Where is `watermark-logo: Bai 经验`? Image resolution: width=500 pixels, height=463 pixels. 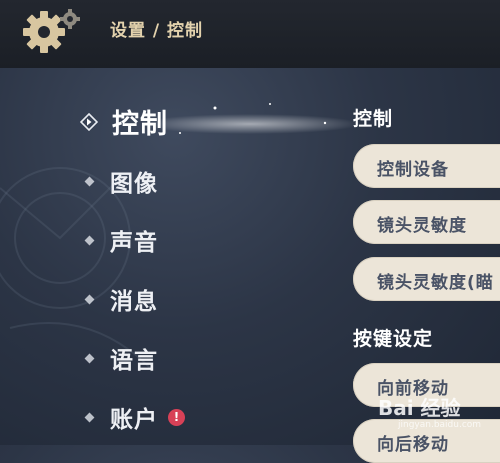
watermark-logo: Bai 经验 is located at coordinates (419, 408).